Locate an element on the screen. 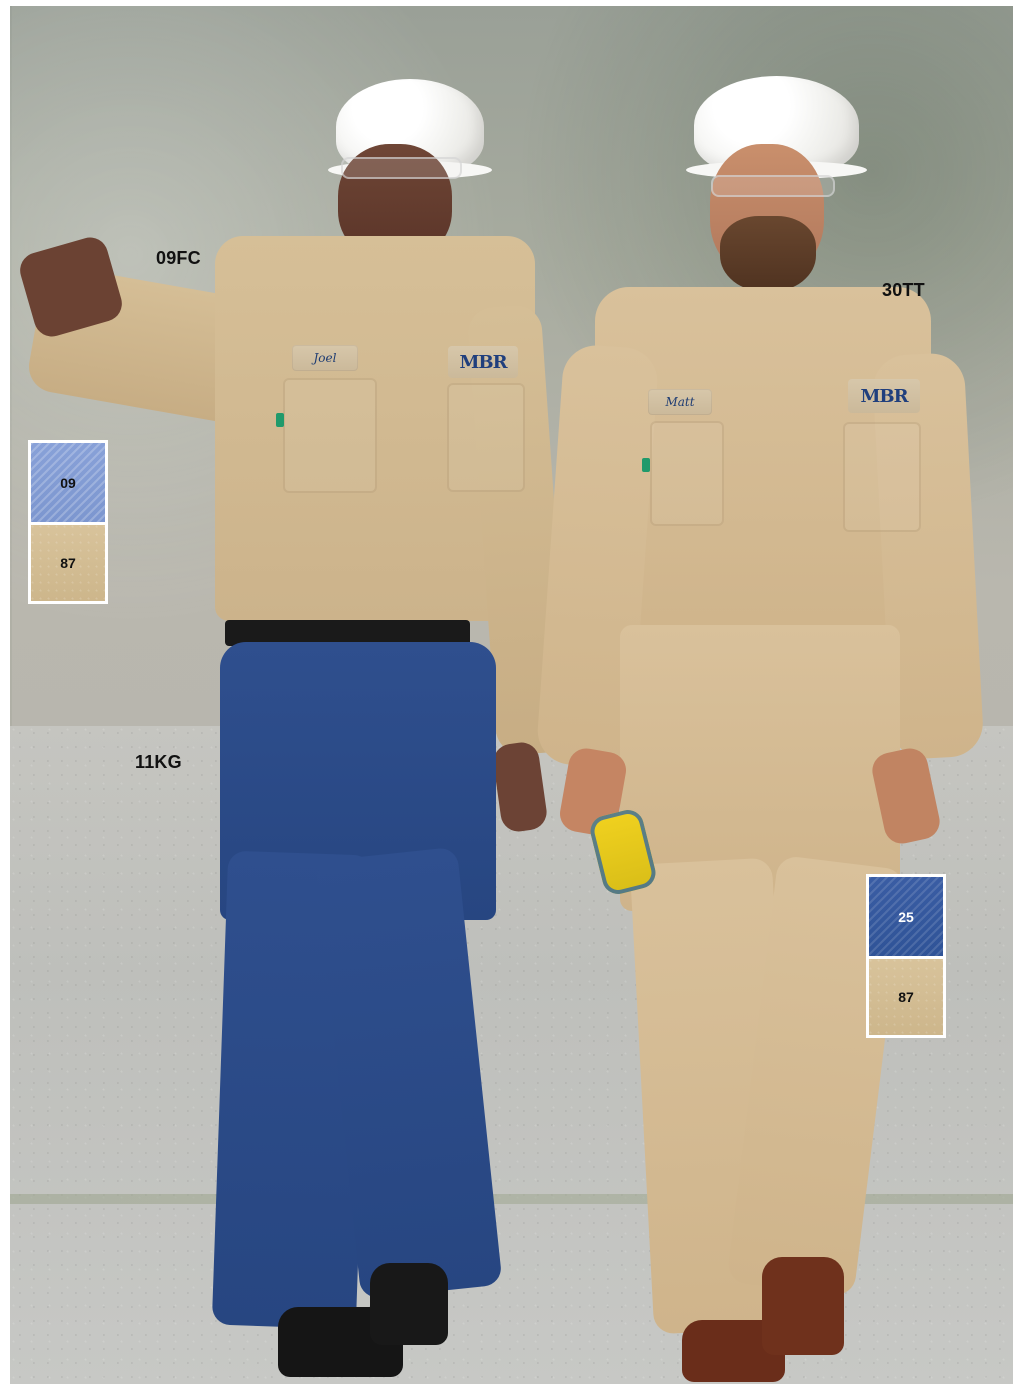 This screenshot has width=1013, height=1387. right-logo-mark: MBR is located at coordinates (884, 396).